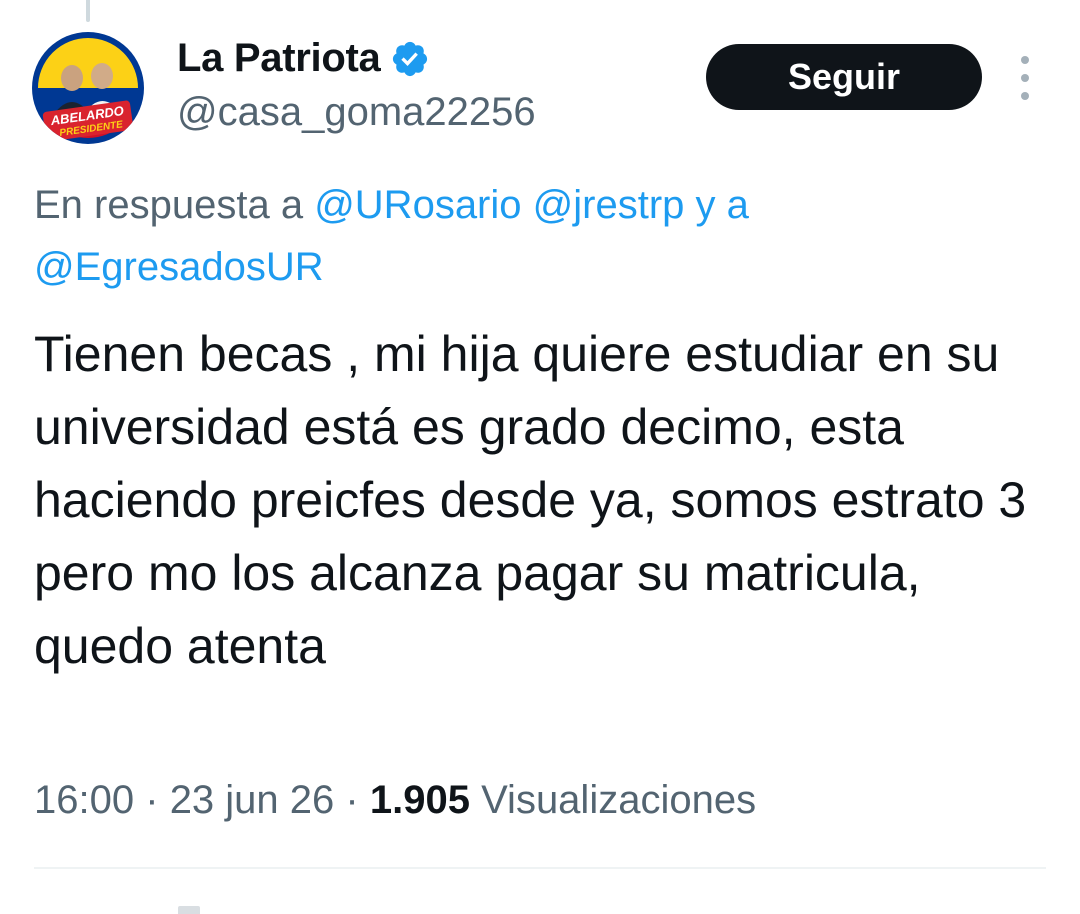 The height and width of the screenshot is (914, 1080). Describe the element at coordinates (179, 267) in the screenshot. I see `mention-link: @EgresadosUR` at that location.